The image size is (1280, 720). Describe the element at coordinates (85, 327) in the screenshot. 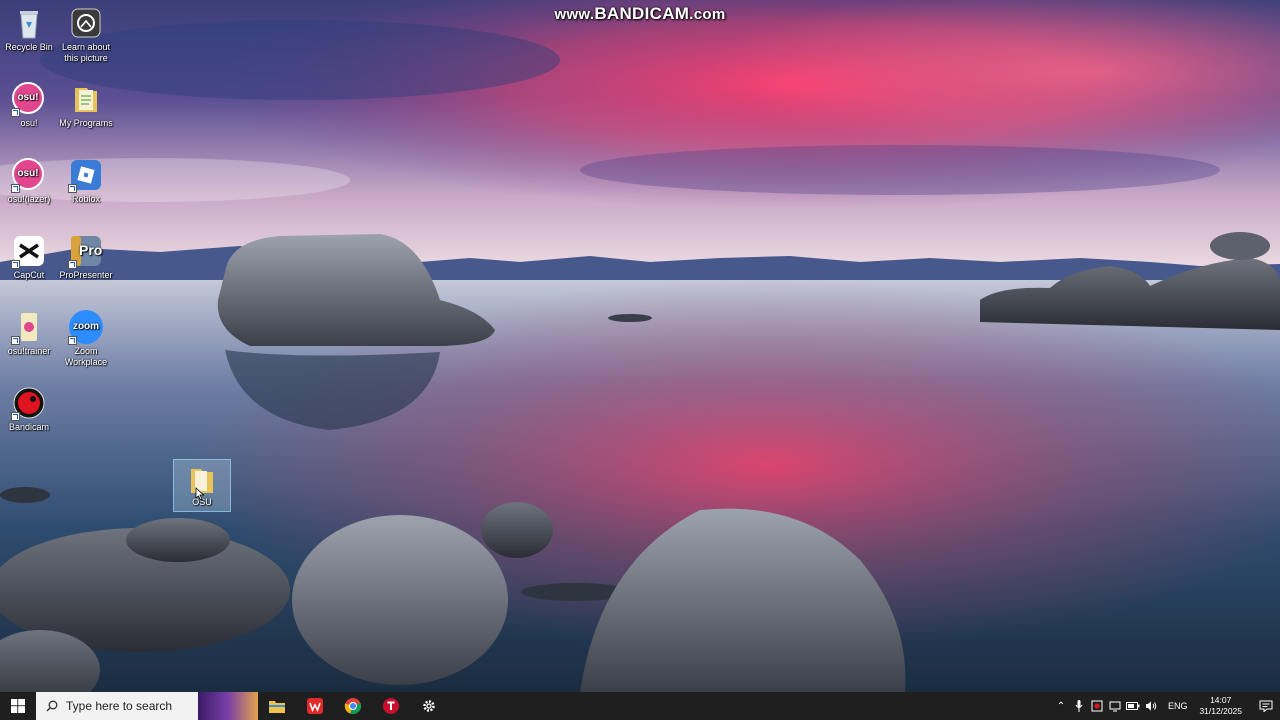

I see `zoom-icon: zoom` at that location.